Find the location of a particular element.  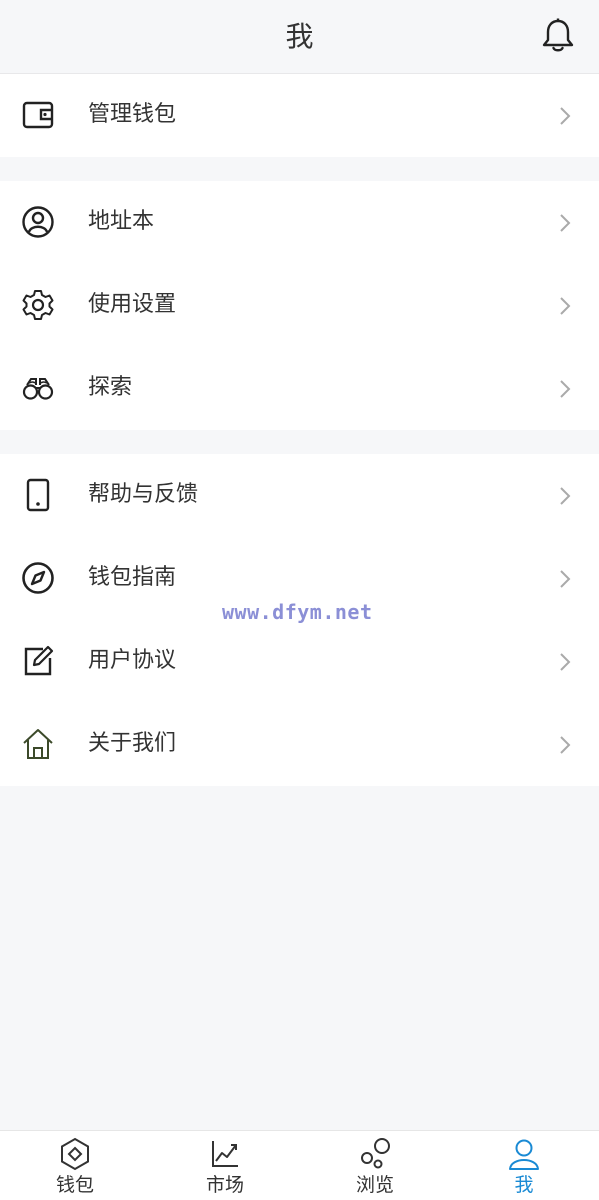

menu-item-settings: 使用设置 is located at coordinates (299, 305).